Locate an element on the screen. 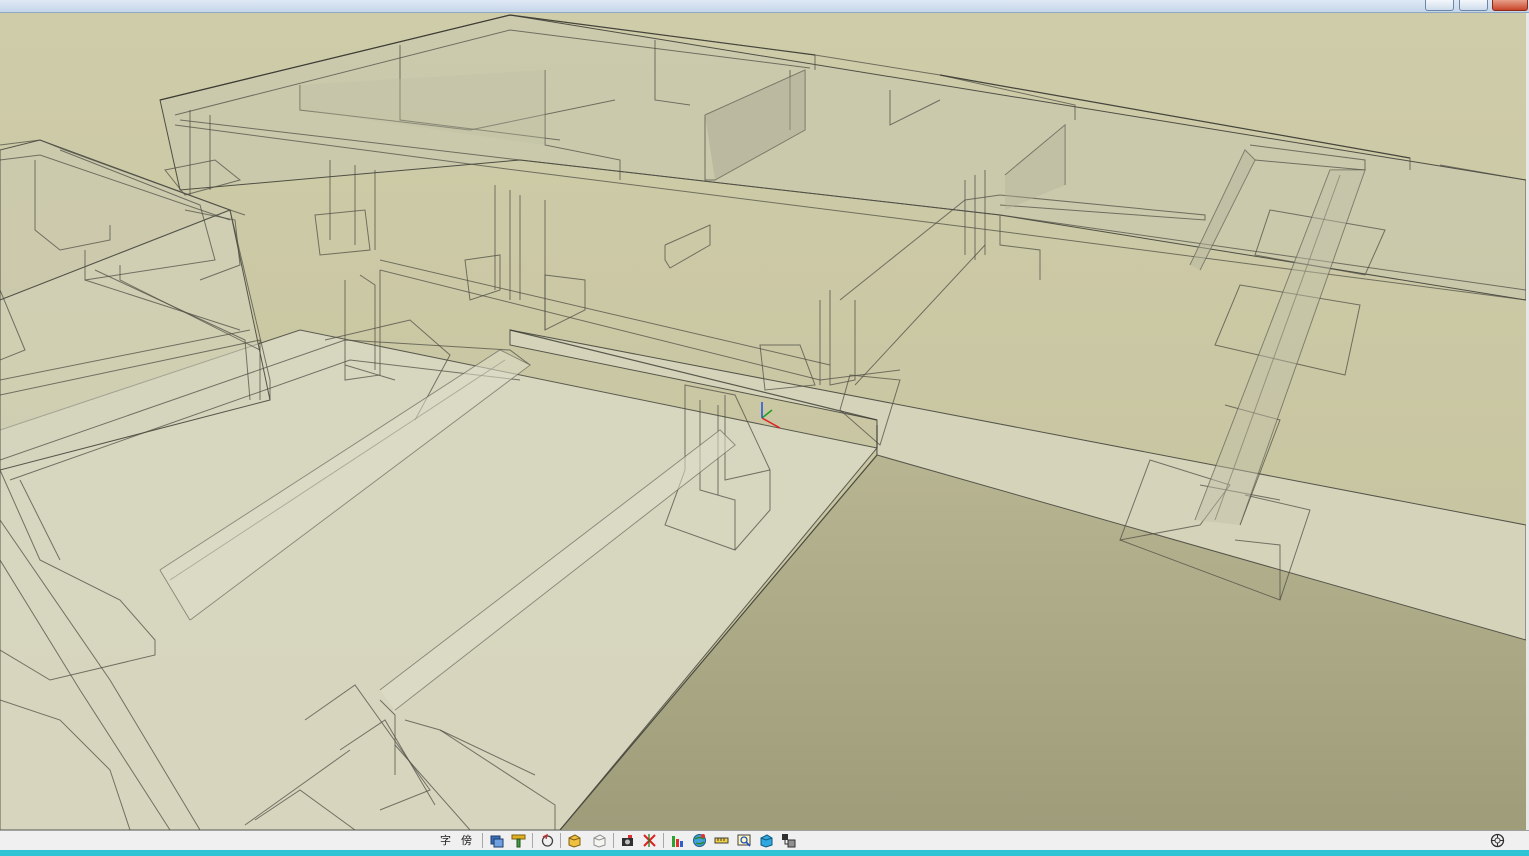 This screenshot has width=1529, height=856. minimize-button is located at coordinates (1439, 5).